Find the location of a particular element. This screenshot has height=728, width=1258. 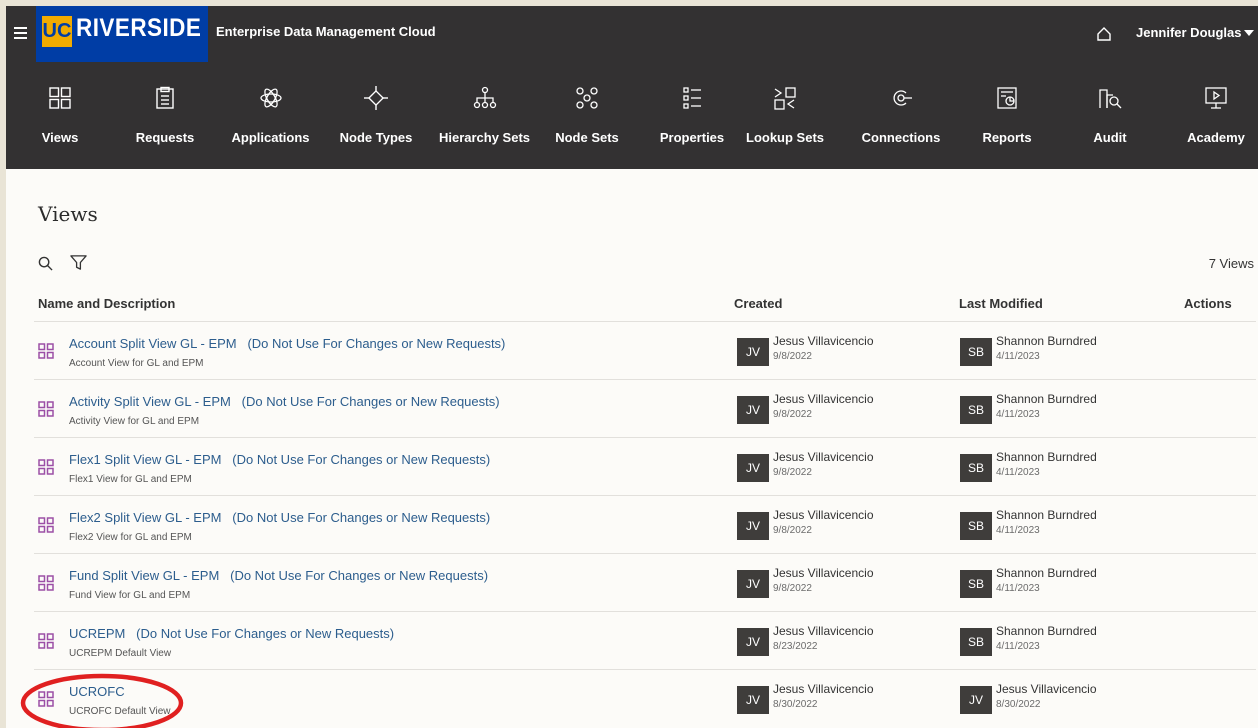

audit-icon is located at coordinates (1110, 99).